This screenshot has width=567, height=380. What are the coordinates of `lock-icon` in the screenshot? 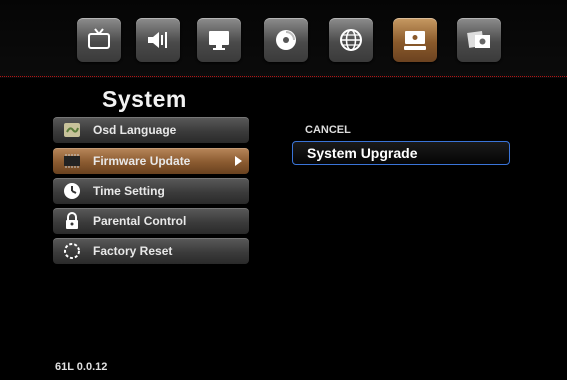 It's located at (72, 221).